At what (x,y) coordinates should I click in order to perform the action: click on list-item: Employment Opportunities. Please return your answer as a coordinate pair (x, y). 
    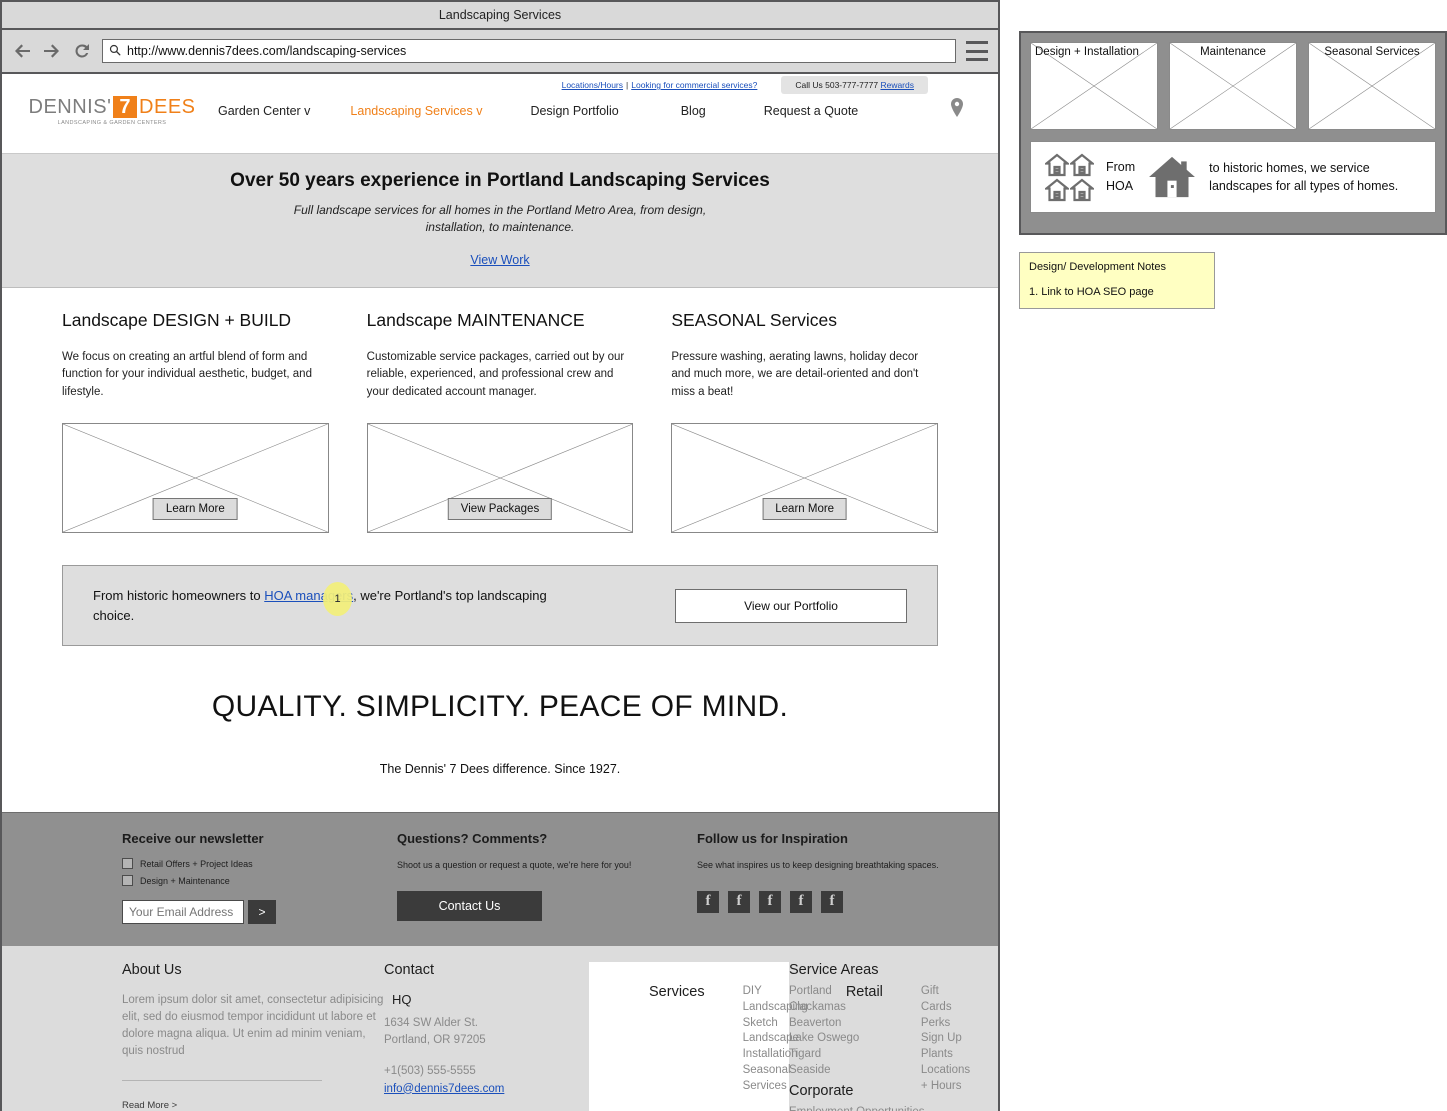
    Looking at the image, I should click on (894, 1108).